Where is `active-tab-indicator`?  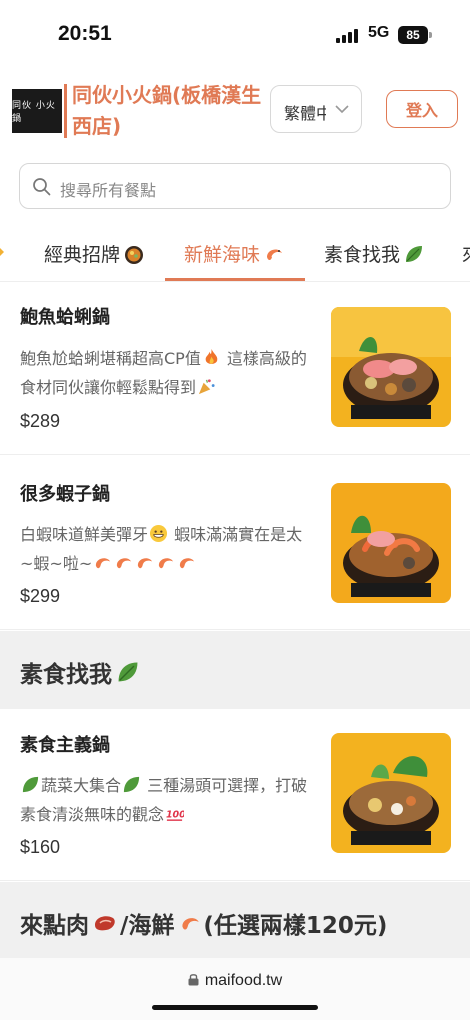 active-tab-indicator is located at coordinates (235, 279).